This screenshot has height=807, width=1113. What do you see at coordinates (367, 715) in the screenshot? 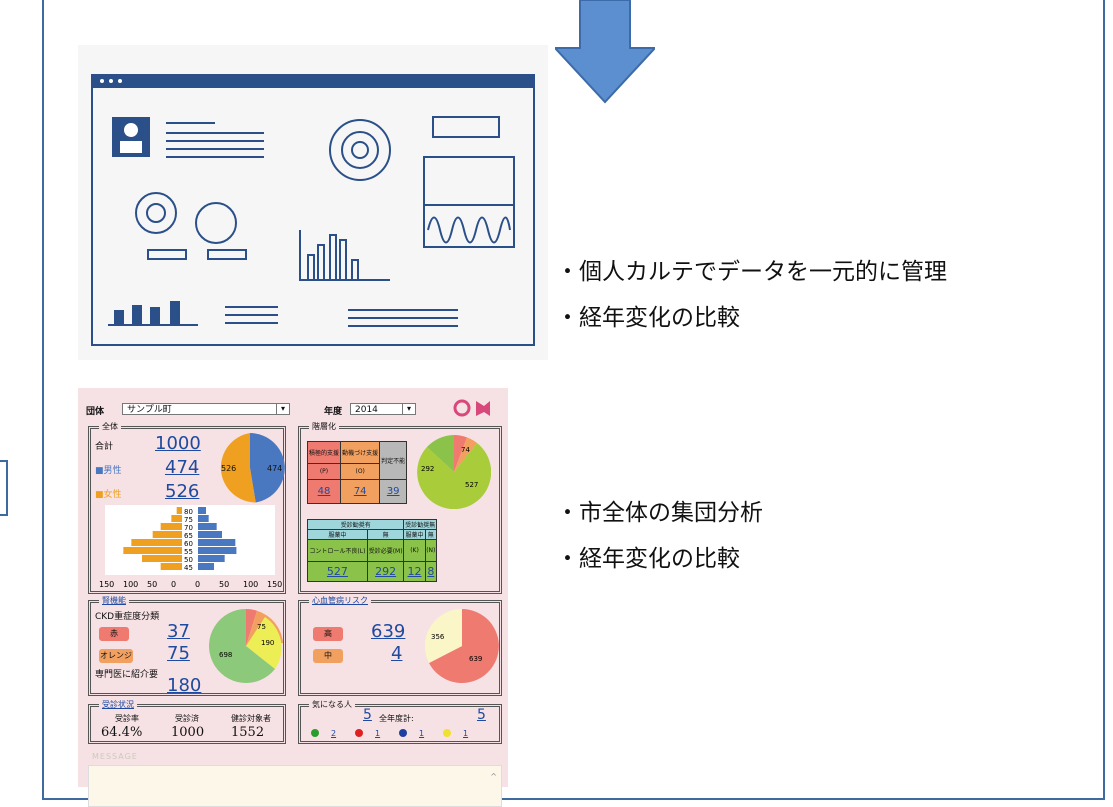
I see `concern-count: 5` at bounding box center [367, 715].